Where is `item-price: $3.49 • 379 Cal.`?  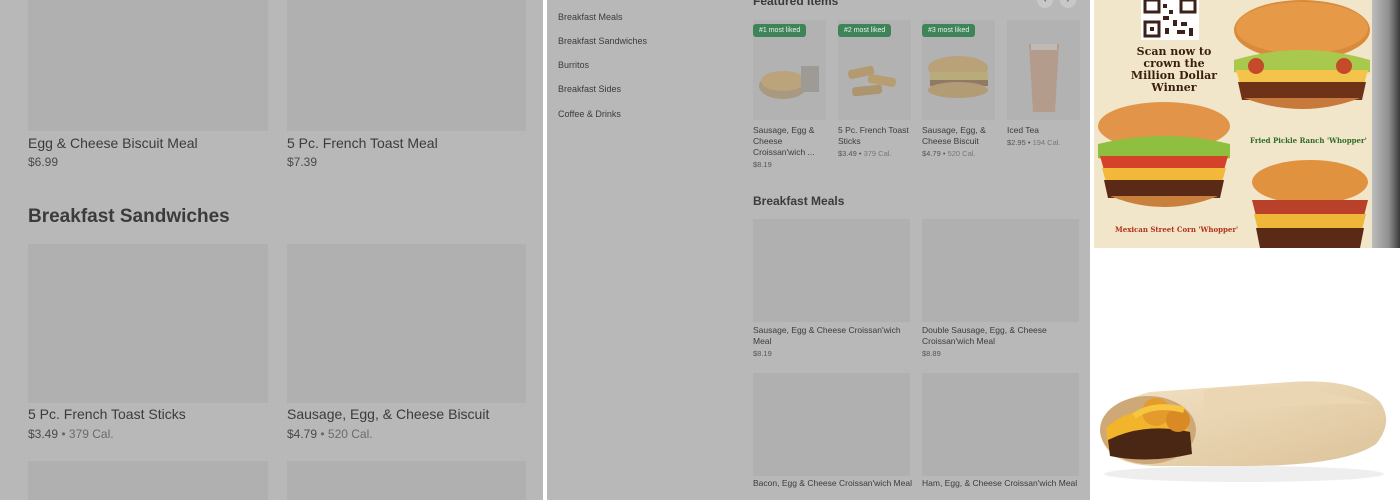 item-price: $3.49 • 379 Cal. is located at coordinates (71, 434).